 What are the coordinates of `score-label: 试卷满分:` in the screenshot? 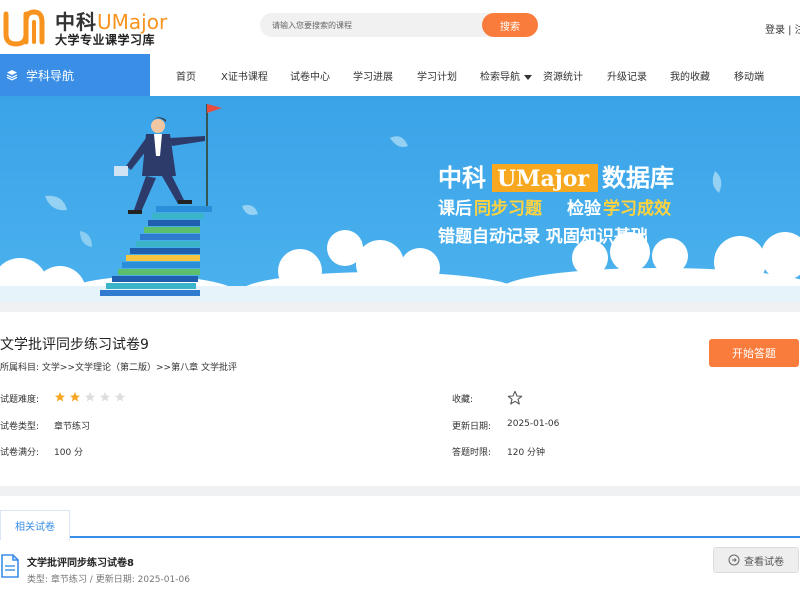 It's located at (20, 453).